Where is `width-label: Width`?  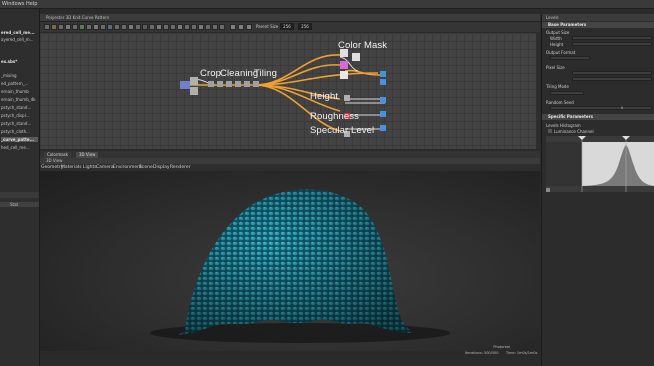
width-label: Width is located at coordinates (556, 38).